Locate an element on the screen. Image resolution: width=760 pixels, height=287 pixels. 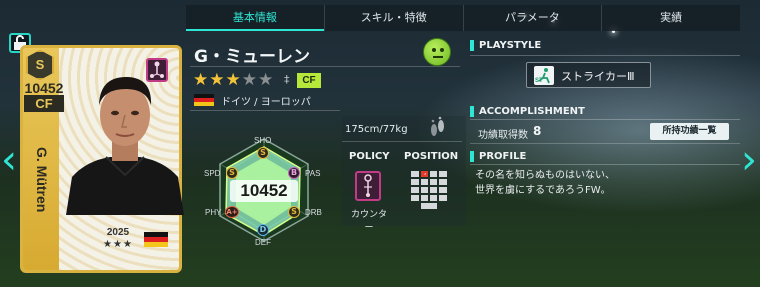
grade-badge-phy: A+ is located at coordinates (232, 212).